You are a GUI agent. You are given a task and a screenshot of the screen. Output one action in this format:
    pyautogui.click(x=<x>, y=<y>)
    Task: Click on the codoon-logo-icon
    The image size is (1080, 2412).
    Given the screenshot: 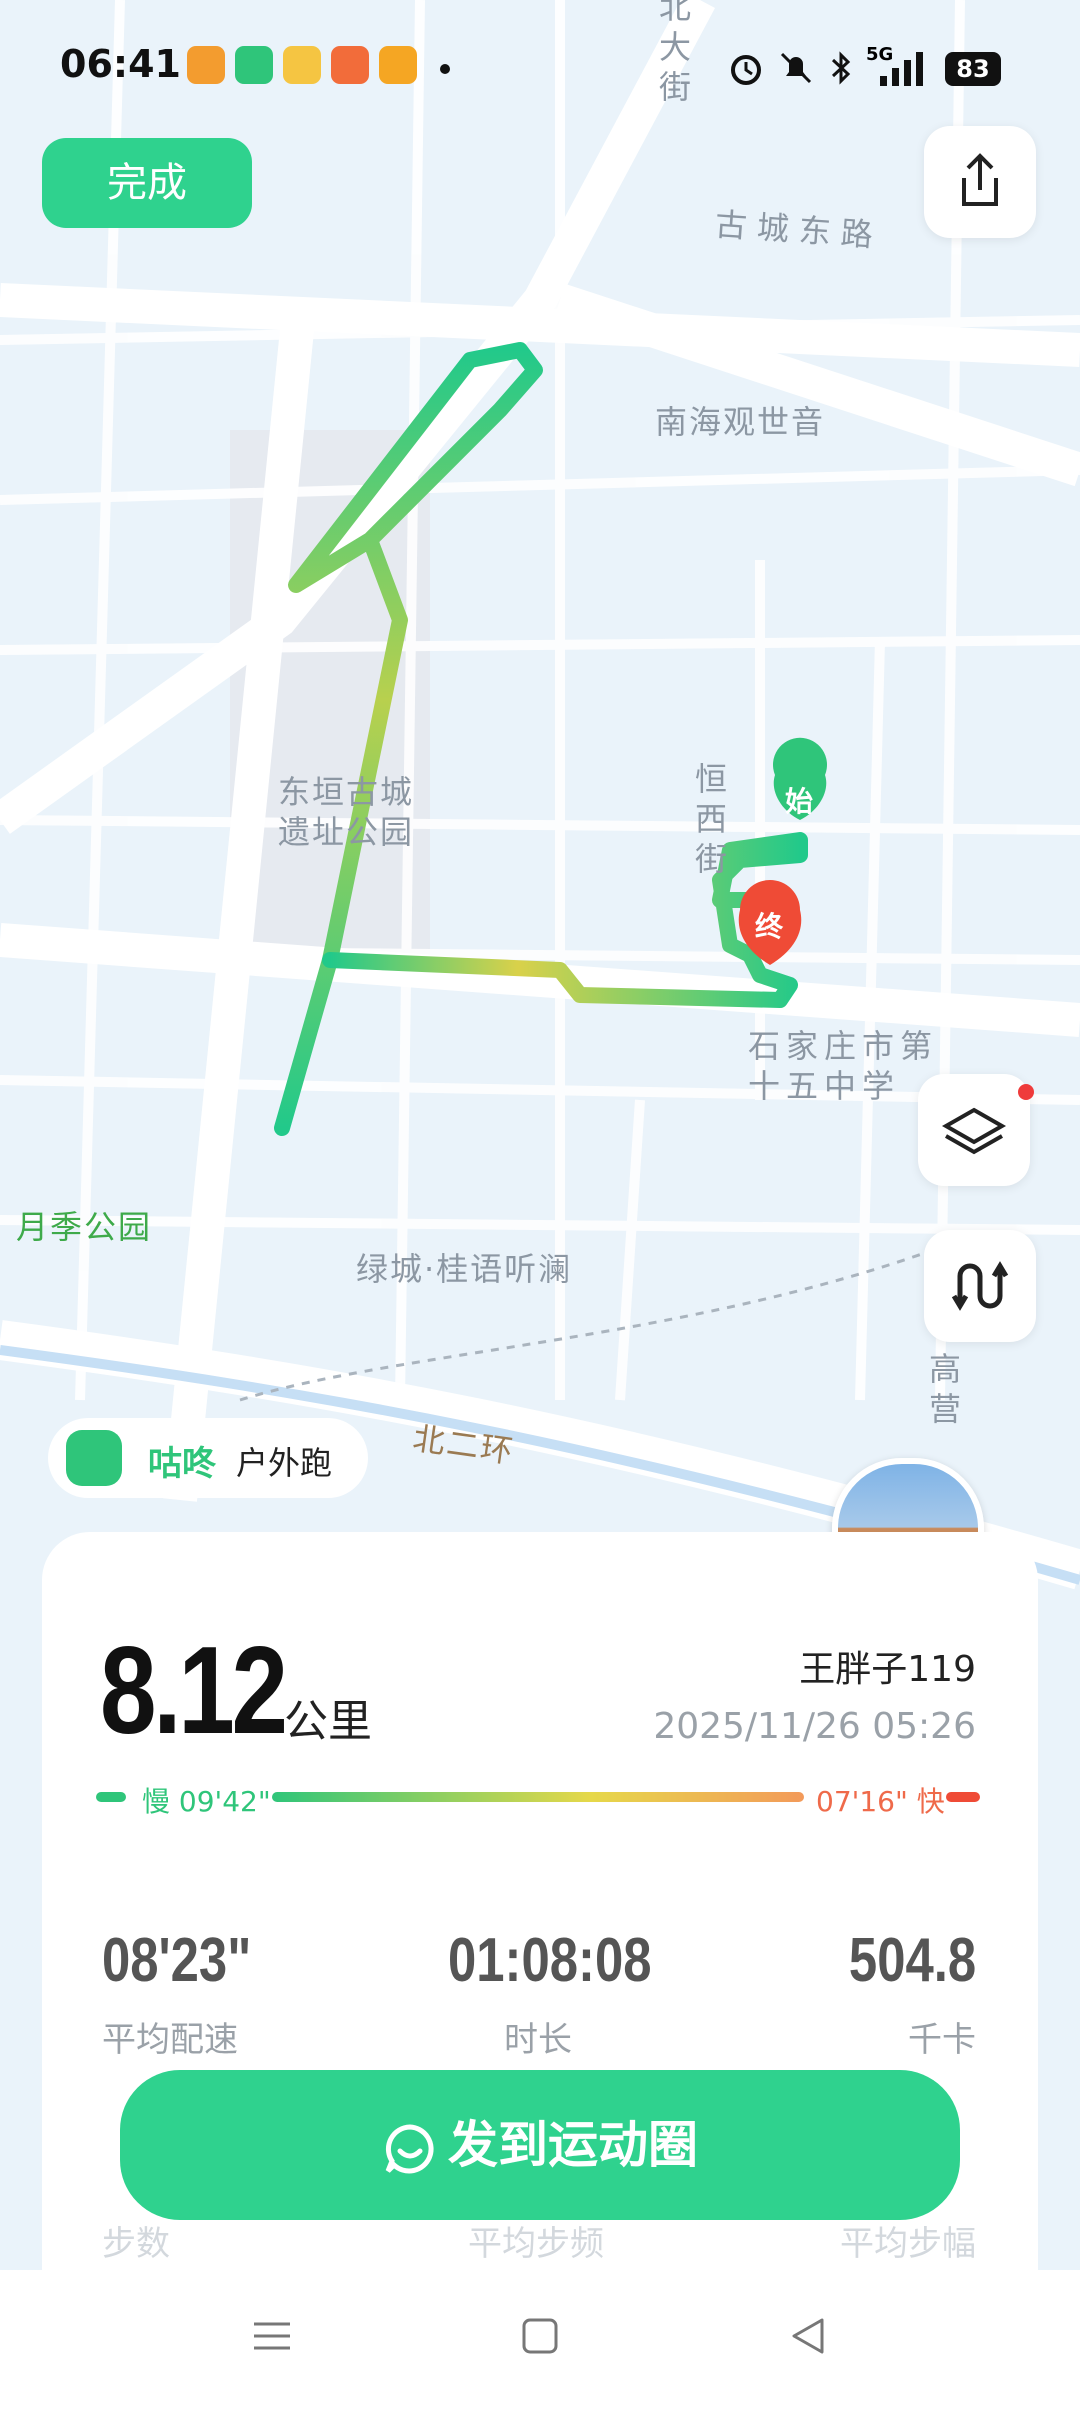 What is the action you would take?
    pyautogui.click(x=94, y=1458)
    